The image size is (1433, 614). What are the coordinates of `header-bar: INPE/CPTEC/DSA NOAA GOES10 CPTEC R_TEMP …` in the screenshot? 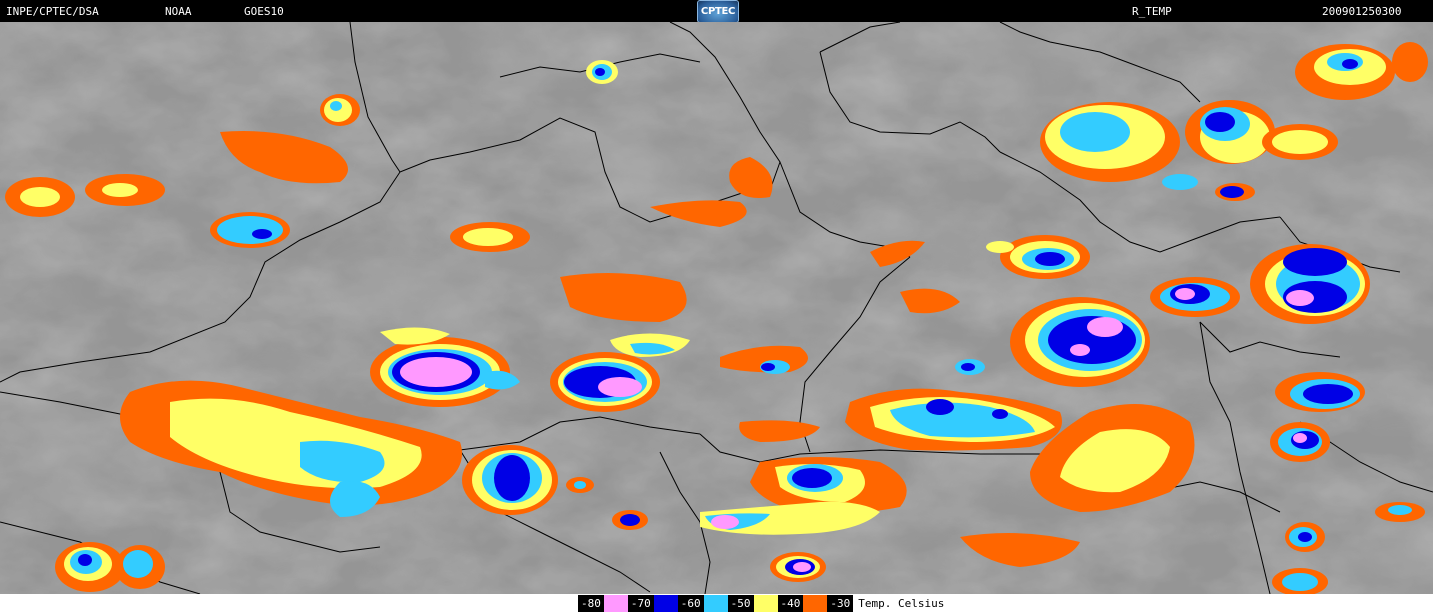 It's located at (716, 11).